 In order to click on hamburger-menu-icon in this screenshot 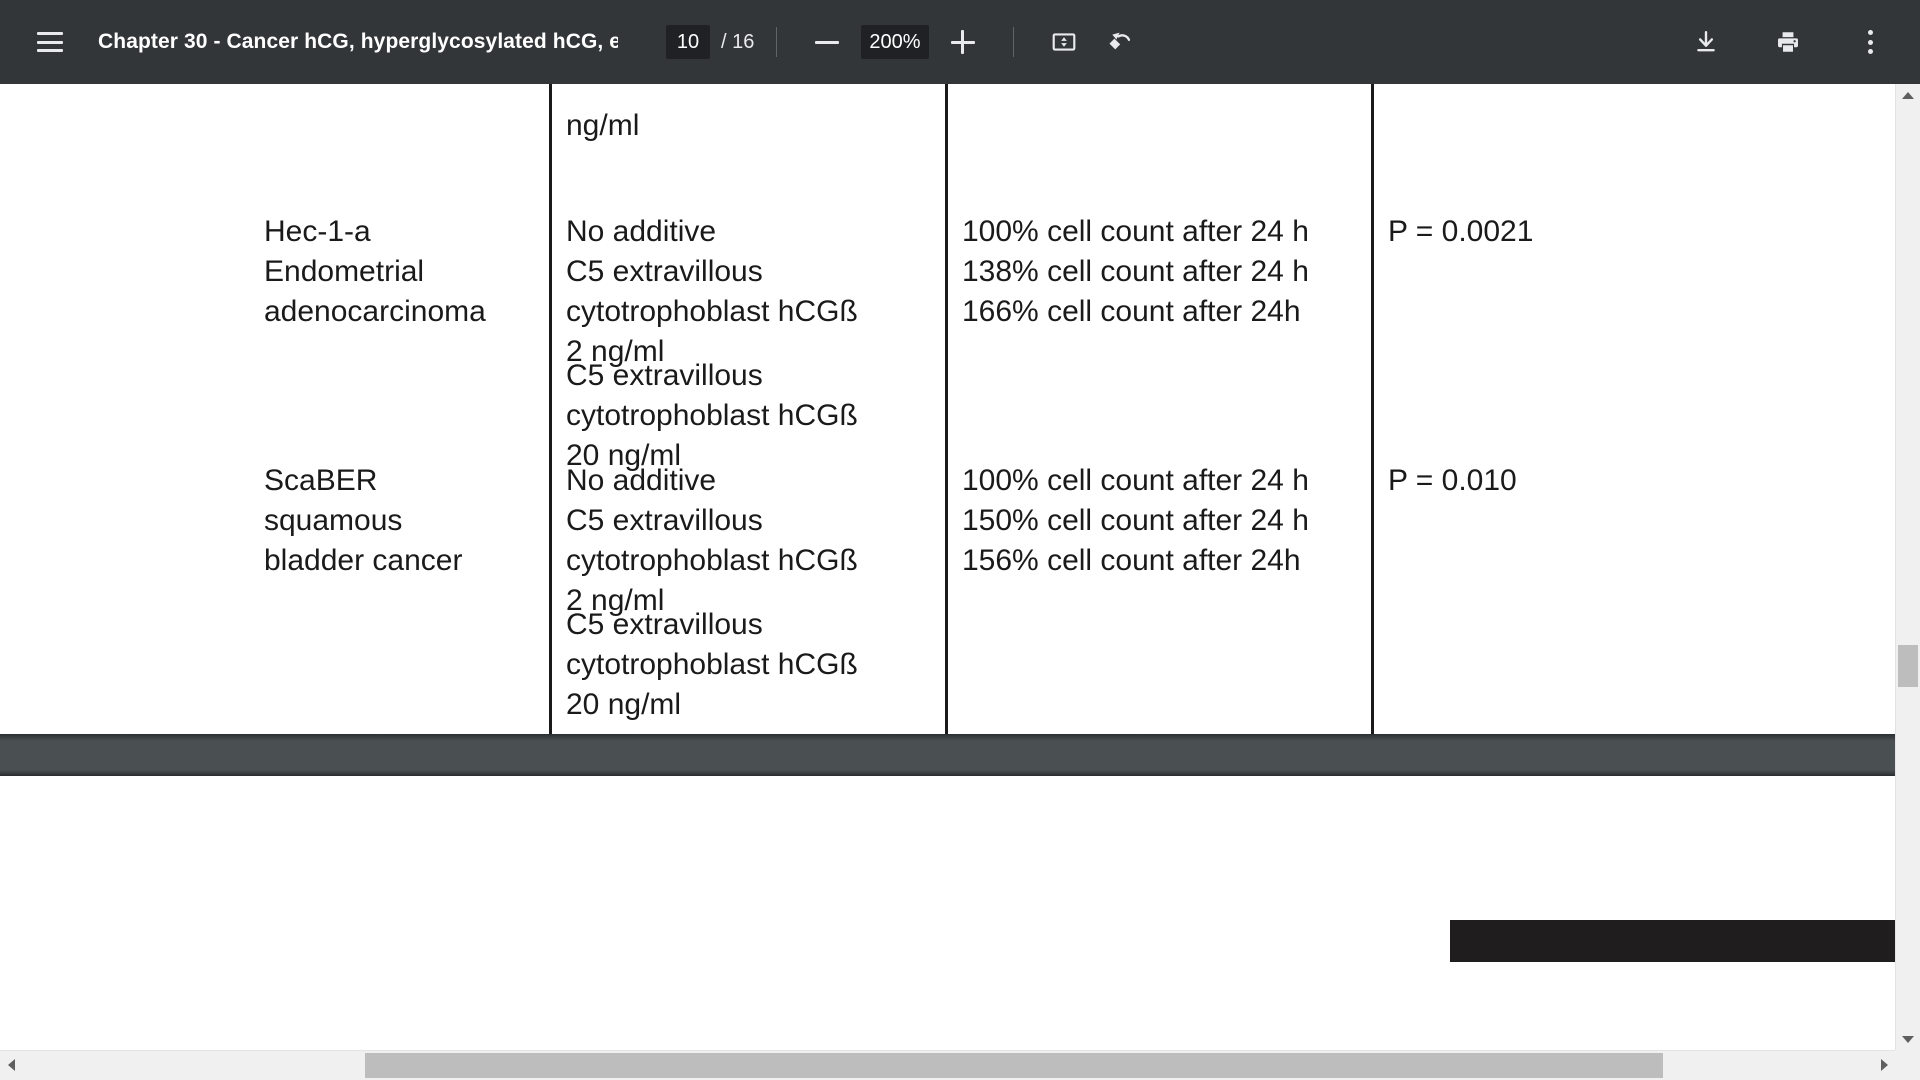, I will do `click(50, 42)`.